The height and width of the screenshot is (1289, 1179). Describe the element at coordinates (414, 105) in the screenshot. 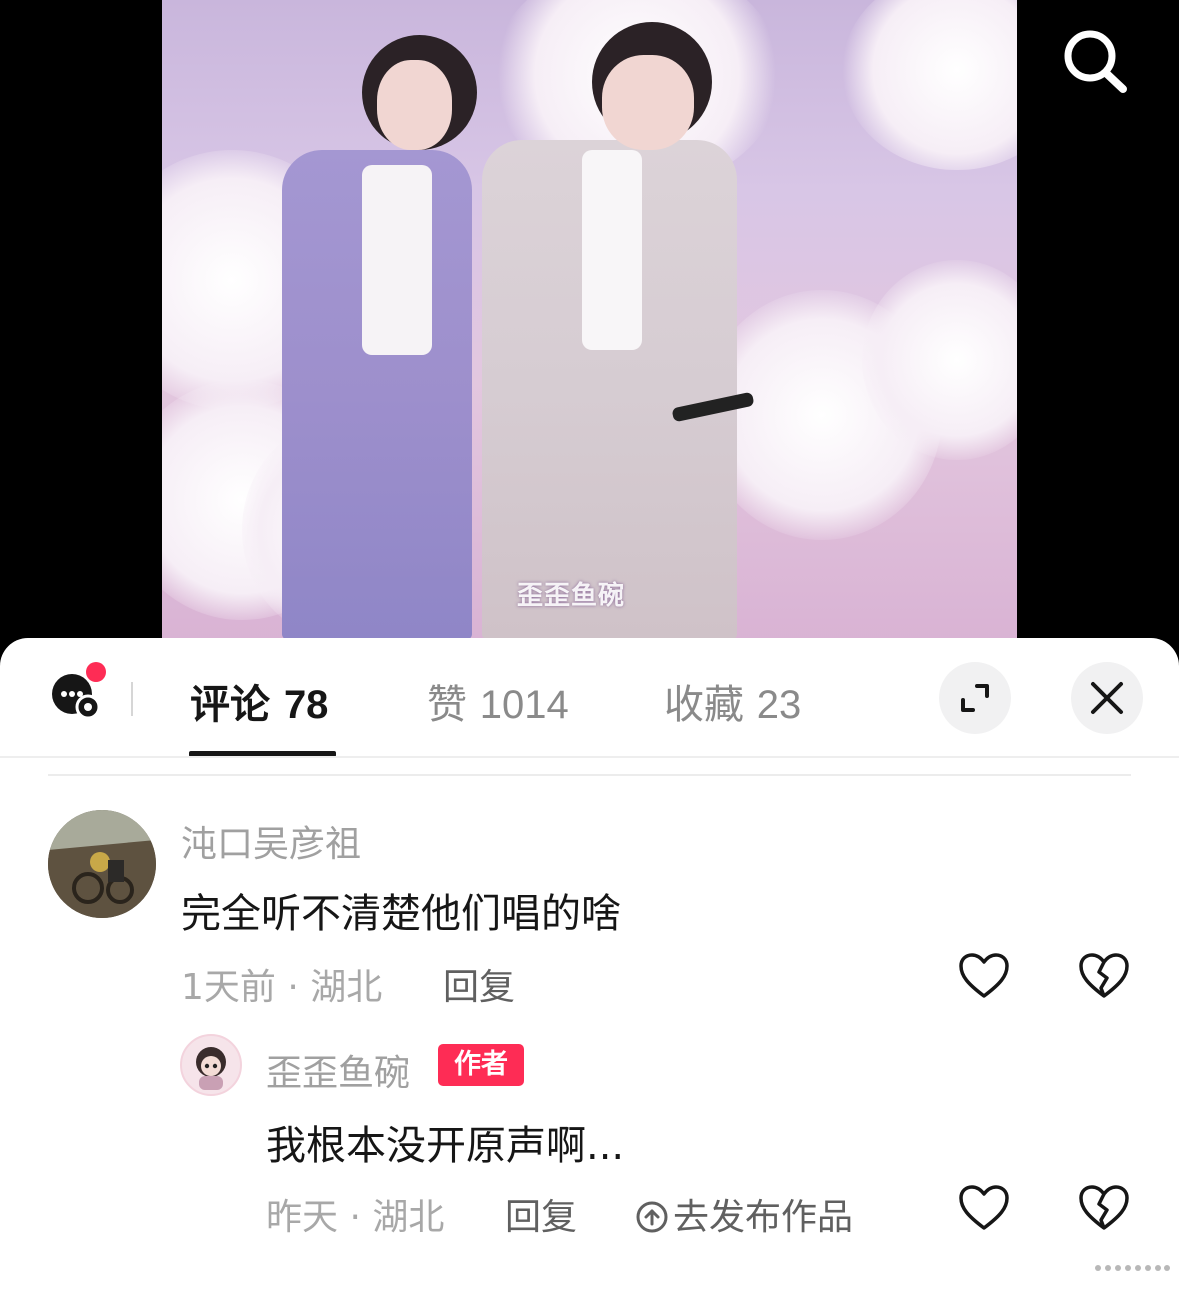

I see `performer-left-face` at that location.